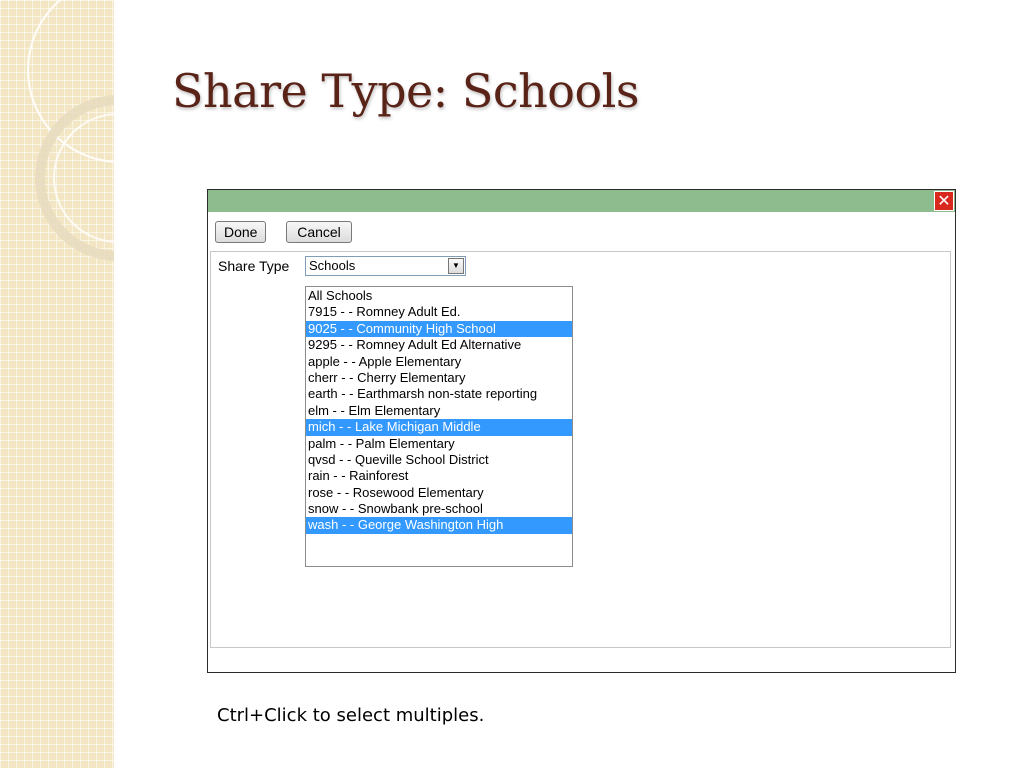  Describe the element at coordinates (439, 493) in the screenshot. I see `school-list-item: rose - - Rosewood Elementary` at that location.